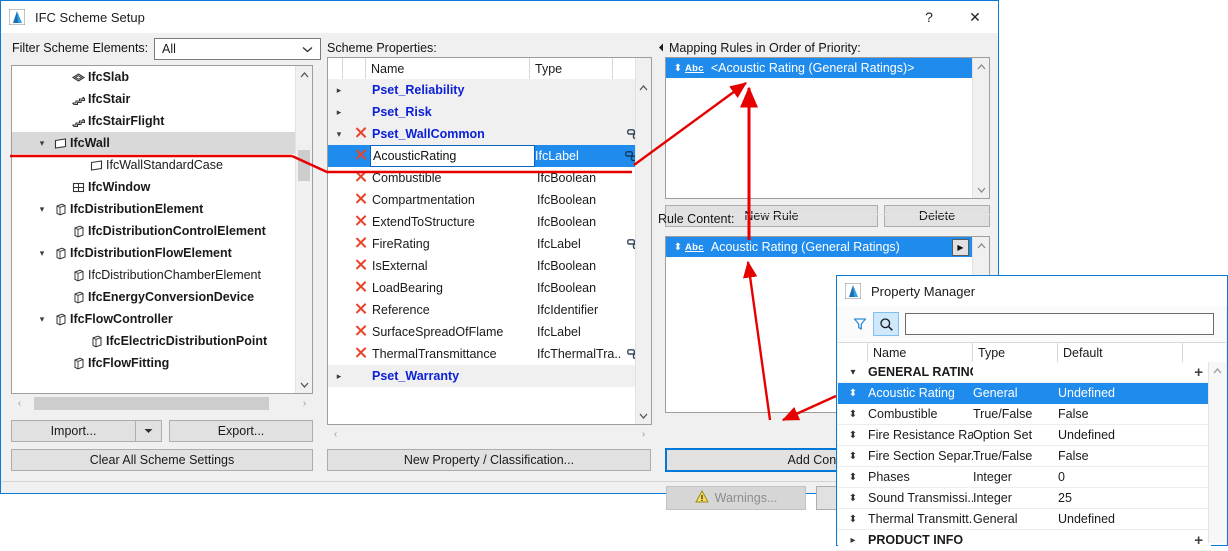  What do you see at coordinates (482, 376) in the screenshot?
I see `property-row: ▸ Pset_Warranty` at bounding box center [482, 376].